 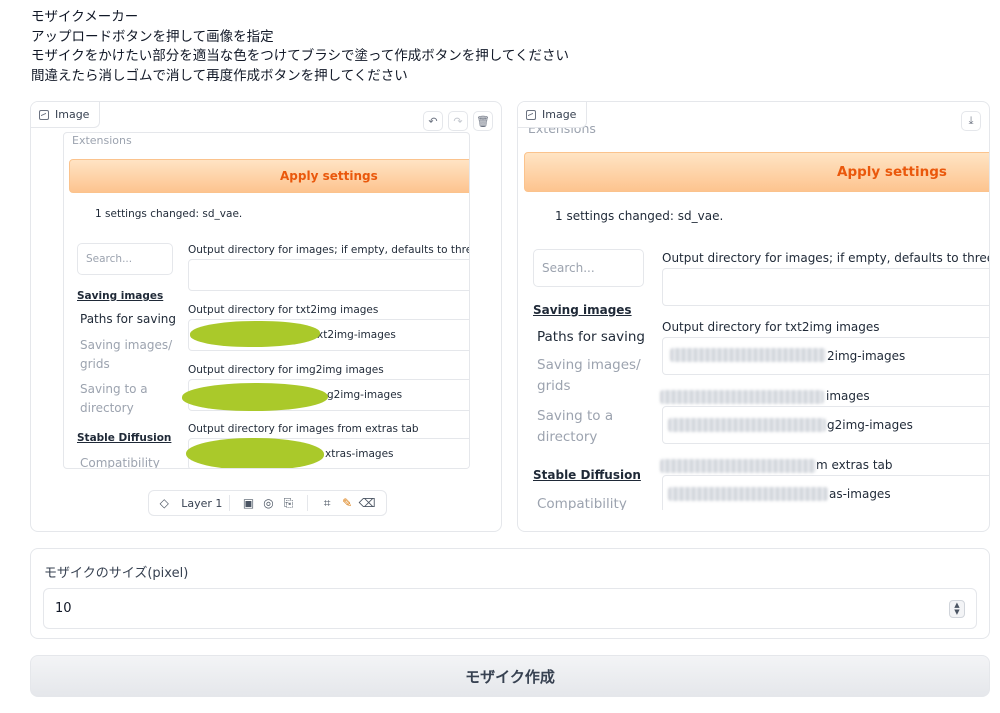 What do you see at coordinates (510, 608) in the screenshot?
I see `mosaic-size-input: 10 ▲ ▼` at bounding box center [510, 608].